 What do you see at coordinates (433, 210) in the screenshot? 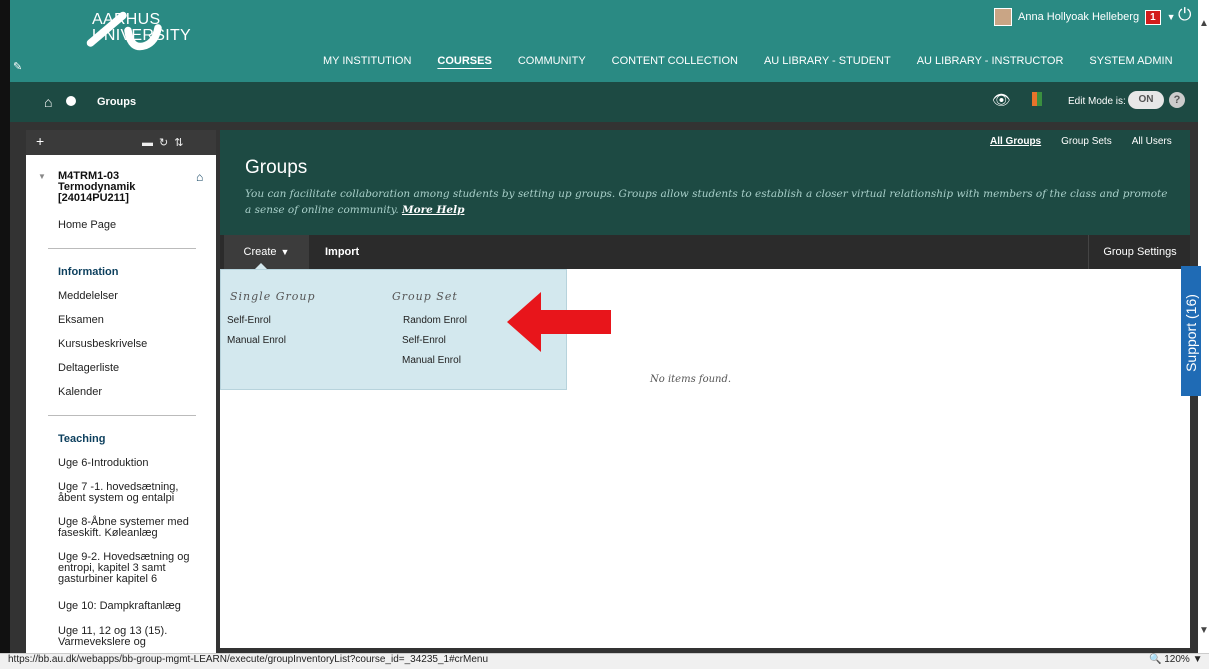
I see `more-help-link: More Help` at bounding box center [433, 210].